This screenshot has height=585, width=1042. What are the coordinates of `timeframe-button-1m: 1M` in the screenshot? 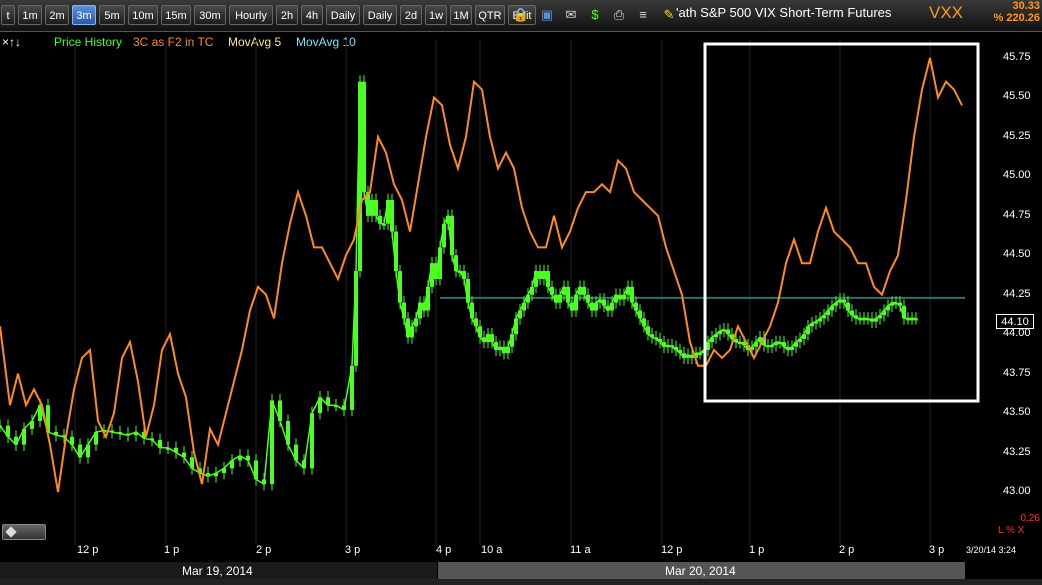 It's located at (461, 15).